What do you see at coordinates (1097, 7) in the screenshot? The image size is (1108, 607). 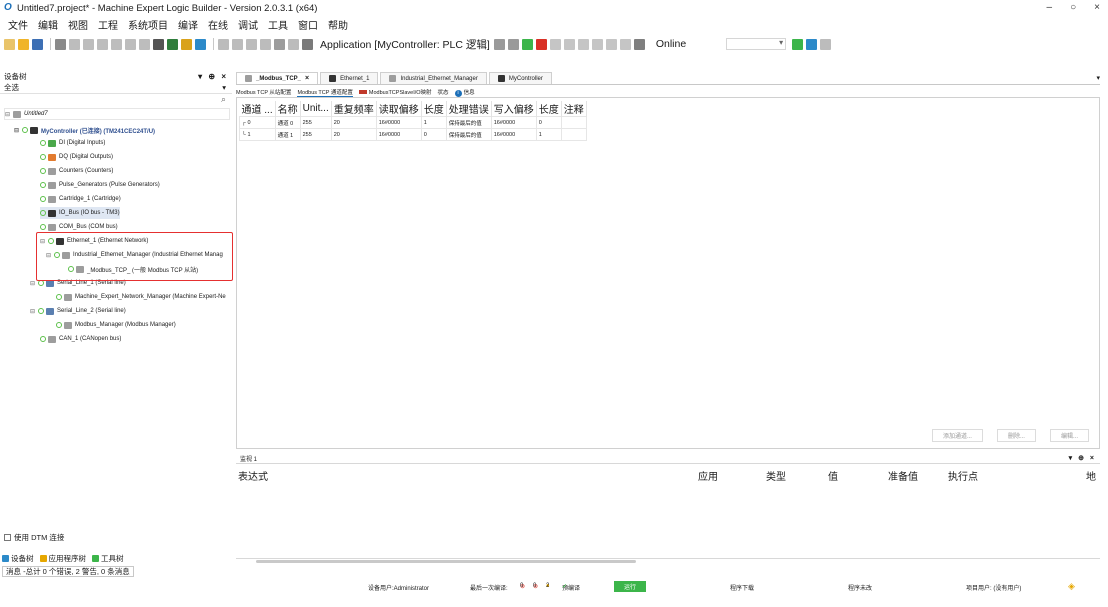 I see `close-button: ×` at bounding box center [1097, 7].